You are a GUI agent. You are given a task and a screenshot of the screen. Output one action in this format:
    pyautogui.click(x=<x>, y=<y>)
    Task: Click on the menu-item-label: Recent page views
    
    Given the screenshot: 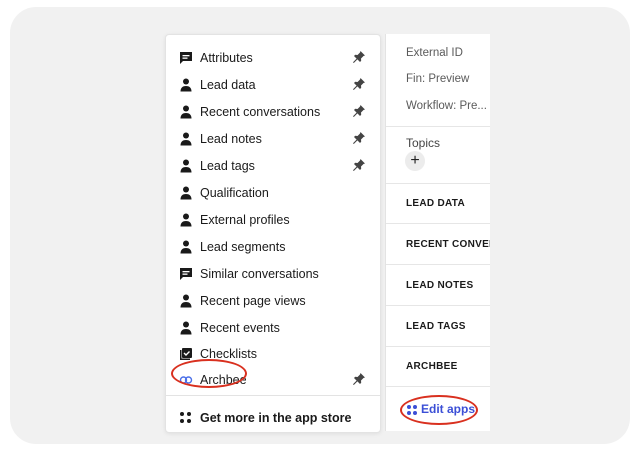 What is the action you would take?
    pyautogui.click(x=253, y=301)
    